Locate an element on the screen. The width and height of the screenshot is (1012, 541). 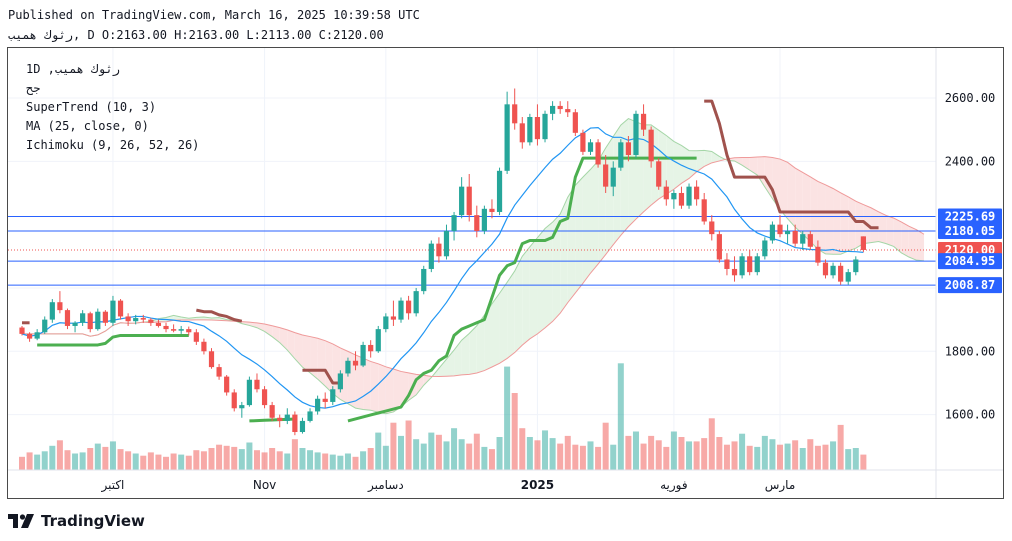
tradingview-brand: TradingView is located at coordinates (76, 521).